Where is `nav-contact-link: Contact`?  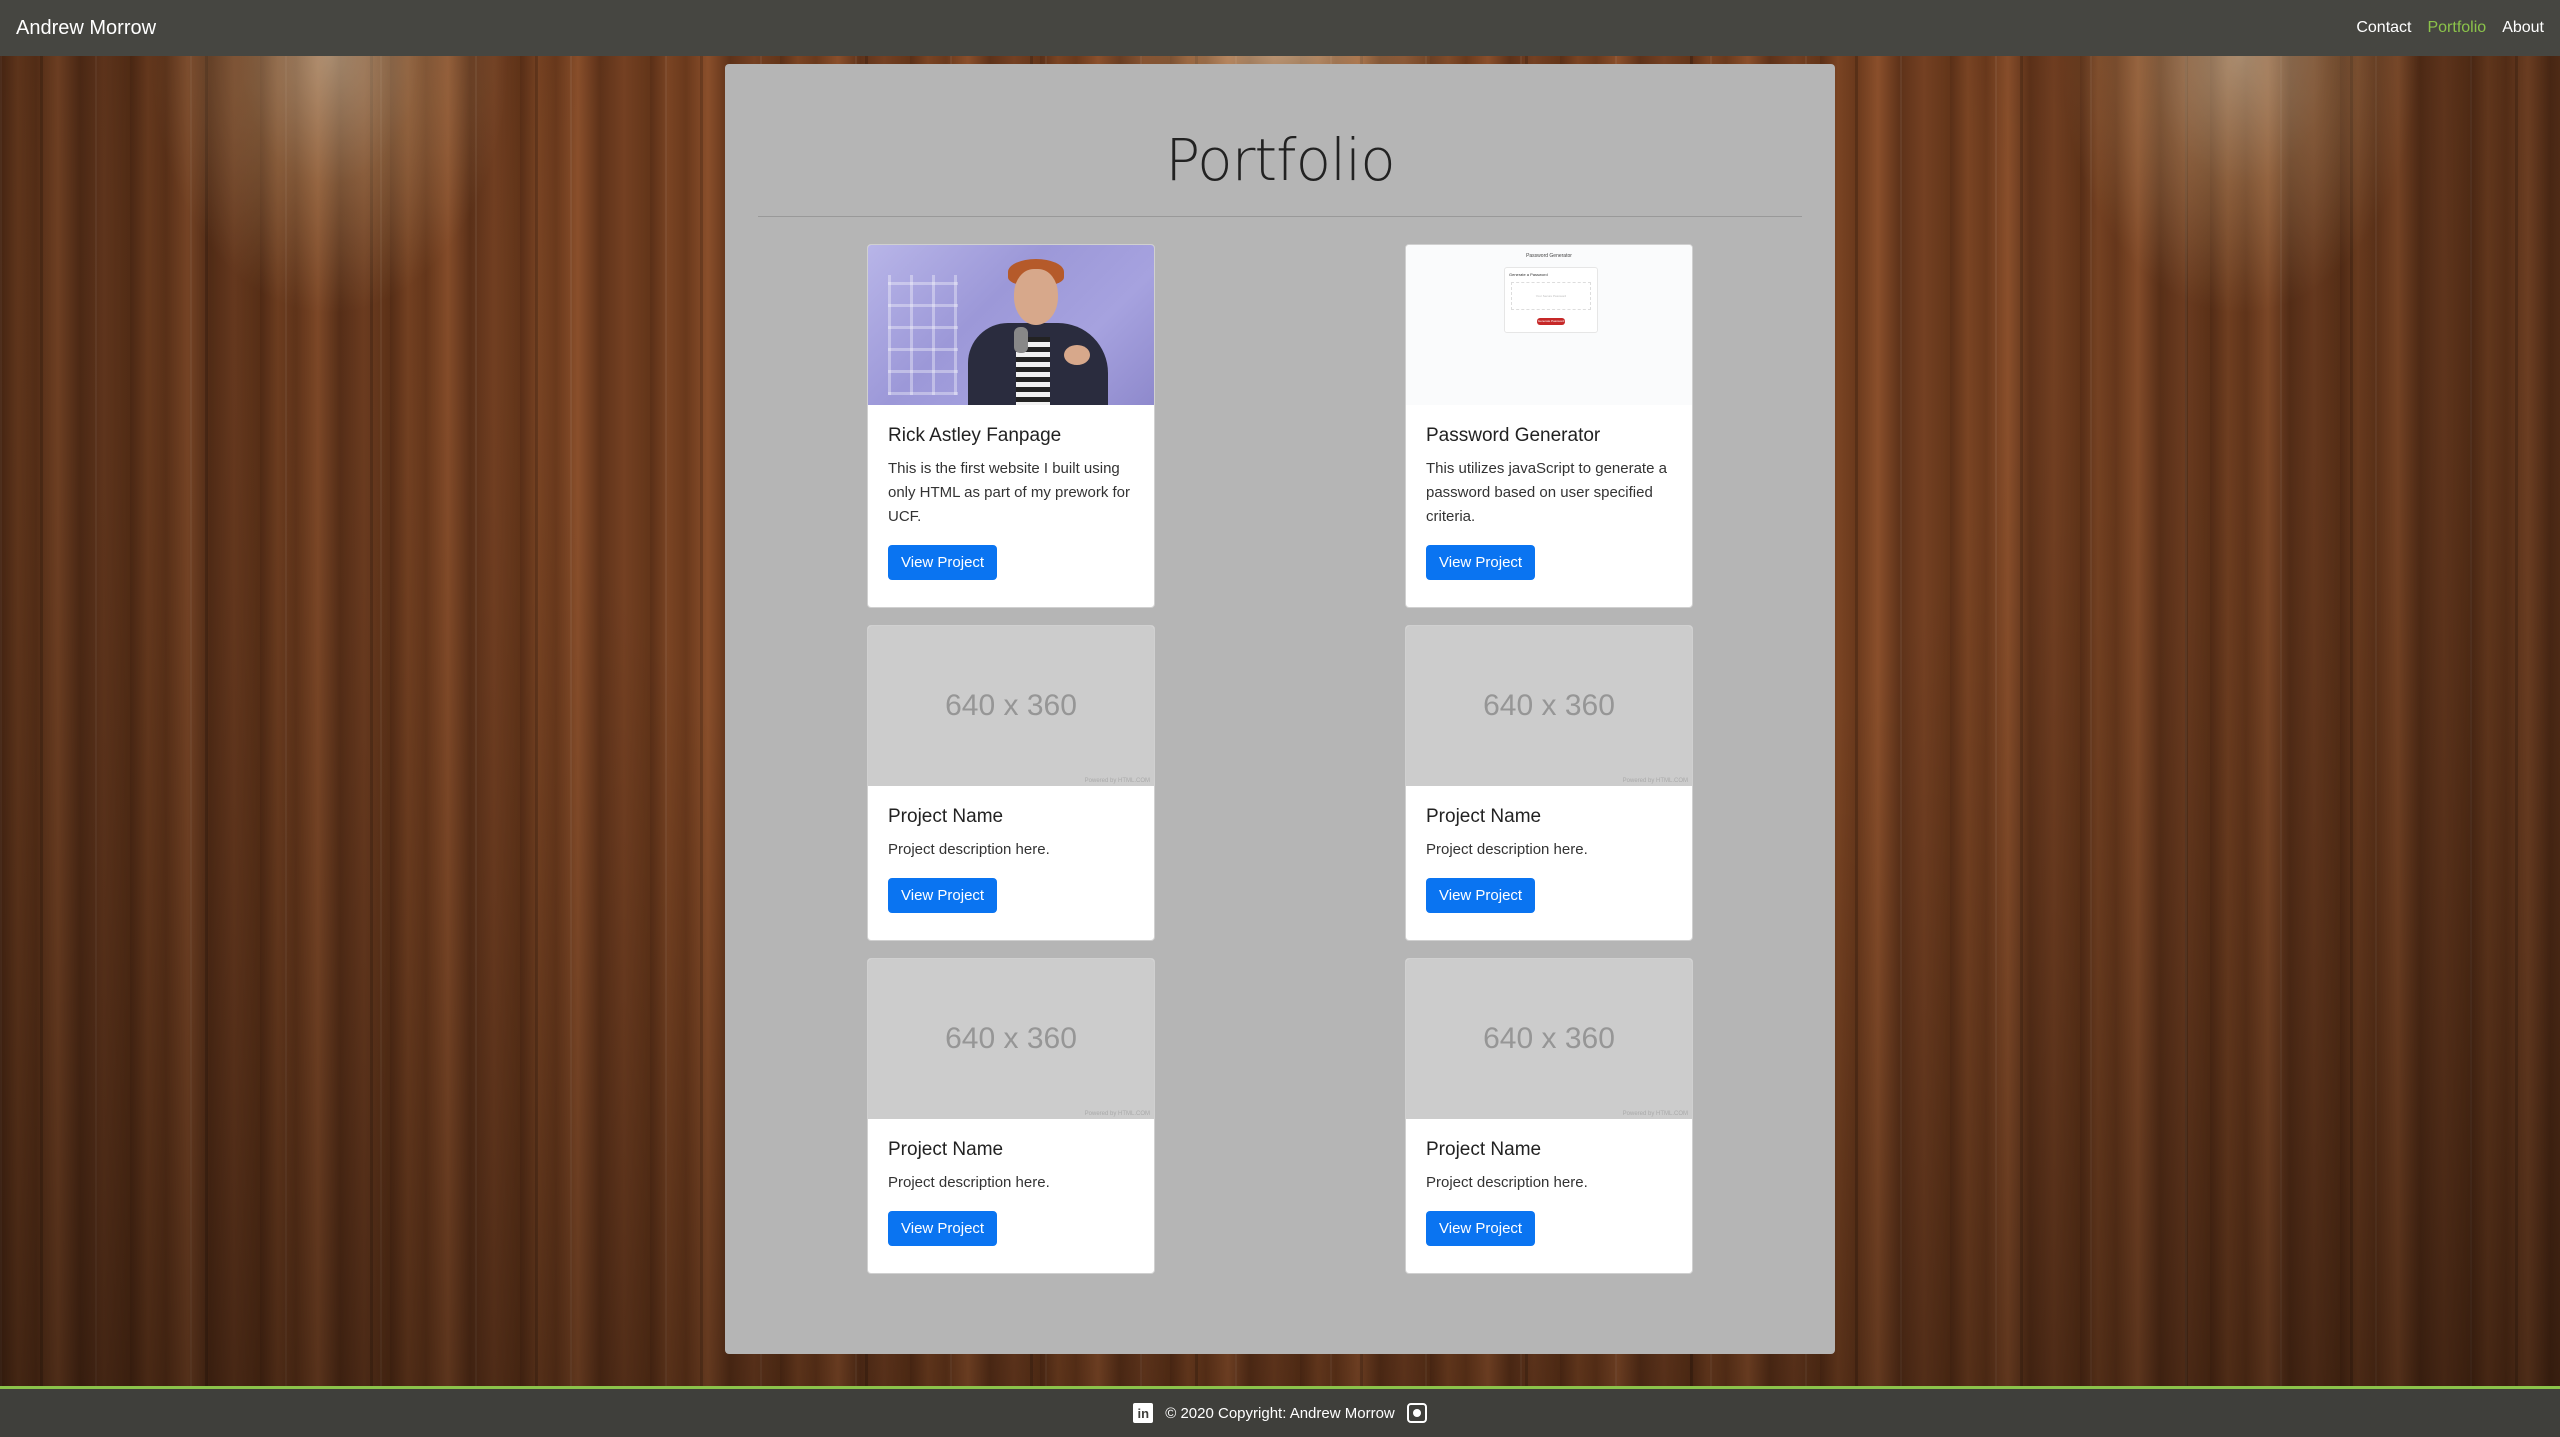 nav-contact-link: Contact is located at coordinates (2383, 28).